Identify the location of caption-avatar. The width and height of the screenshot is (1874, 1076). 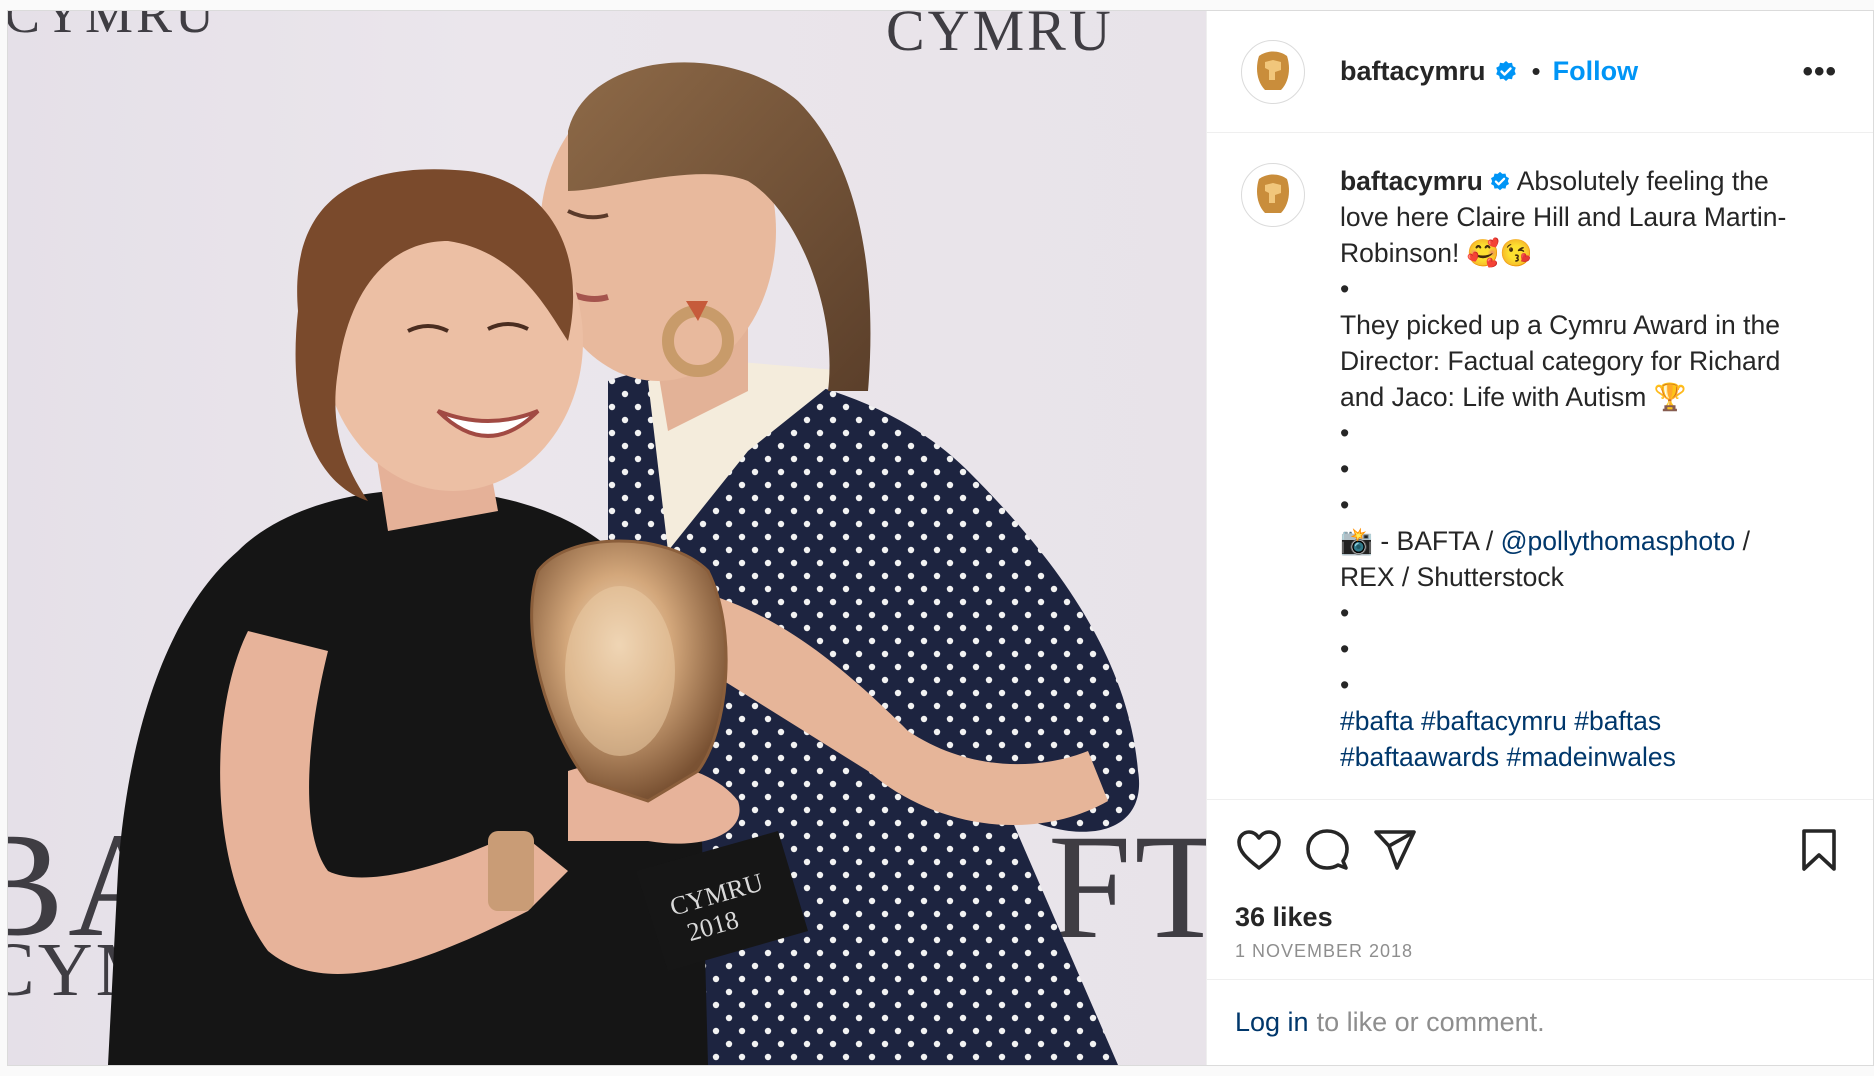
(1273, 195).